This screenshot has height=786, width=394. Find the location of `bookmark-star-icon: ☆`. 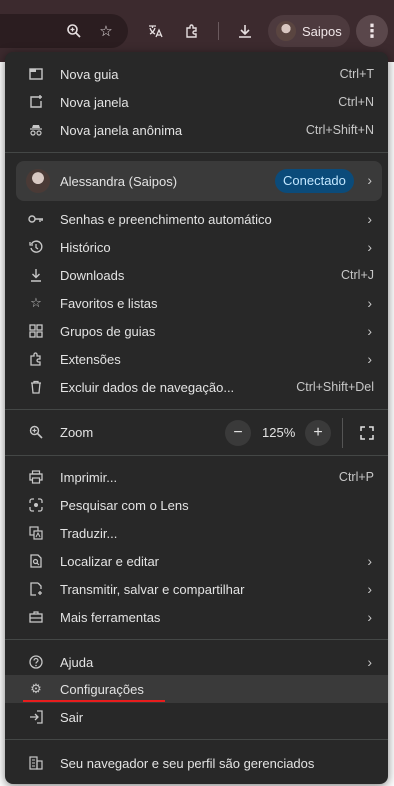

bookmark-star-icon: ☆ is located at coordinates (106, 31).